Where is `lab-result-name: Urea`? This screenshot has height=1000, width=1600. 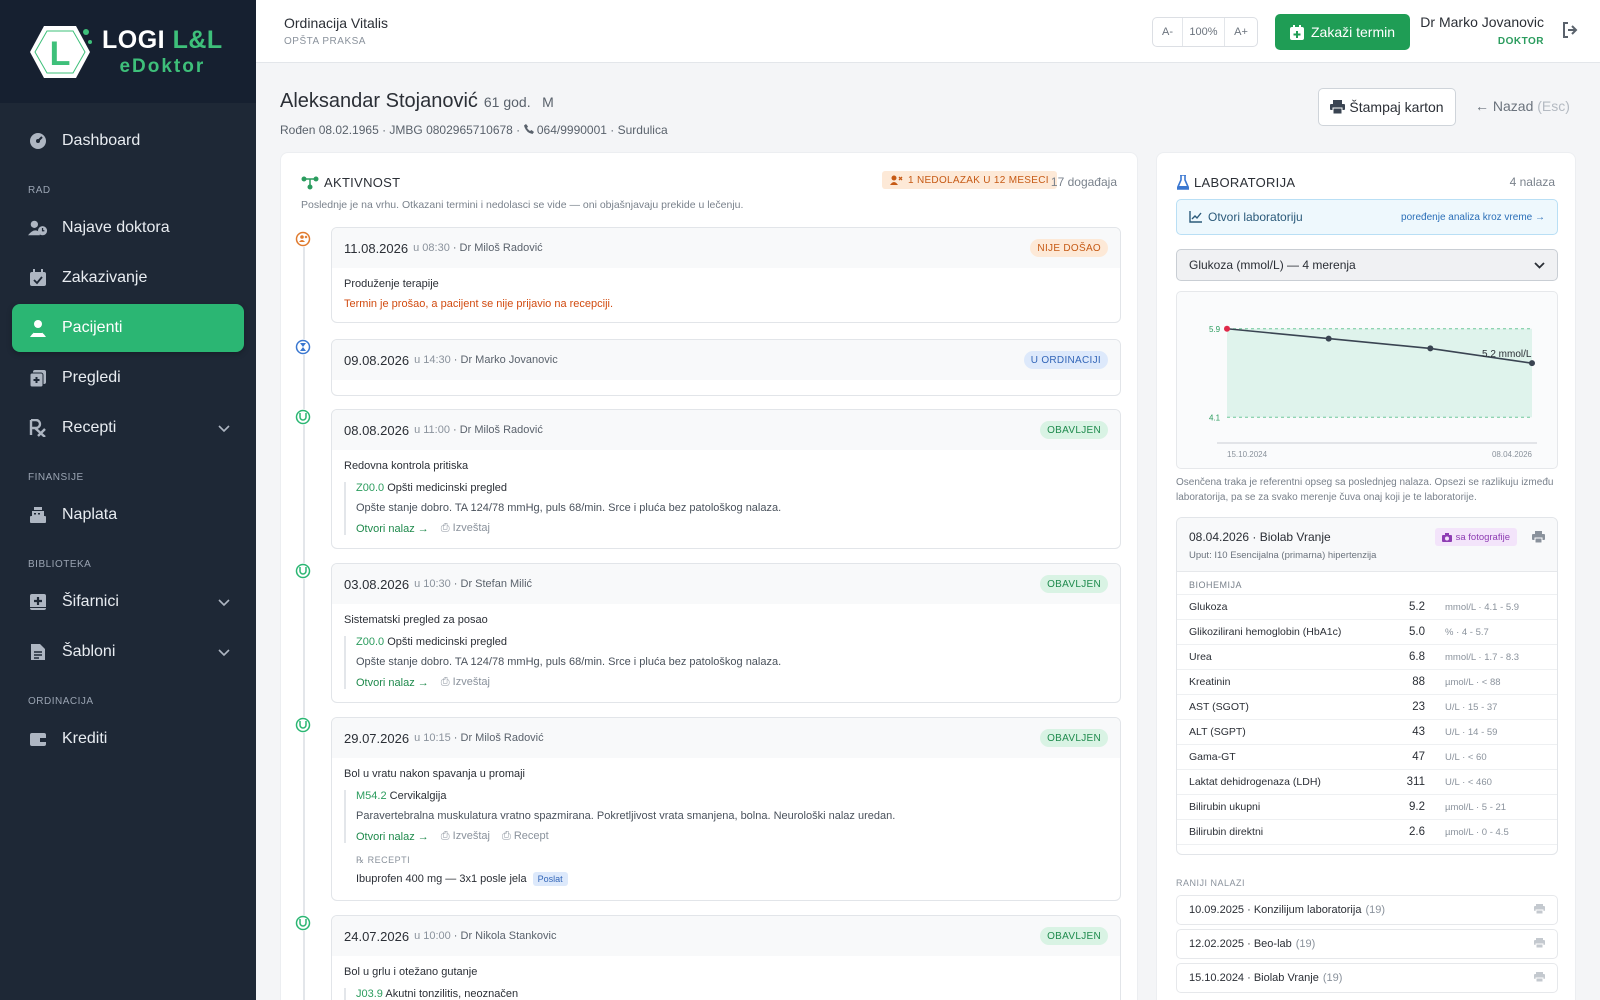
lab-result-name: Urea is located at coordinates (1200, 657).